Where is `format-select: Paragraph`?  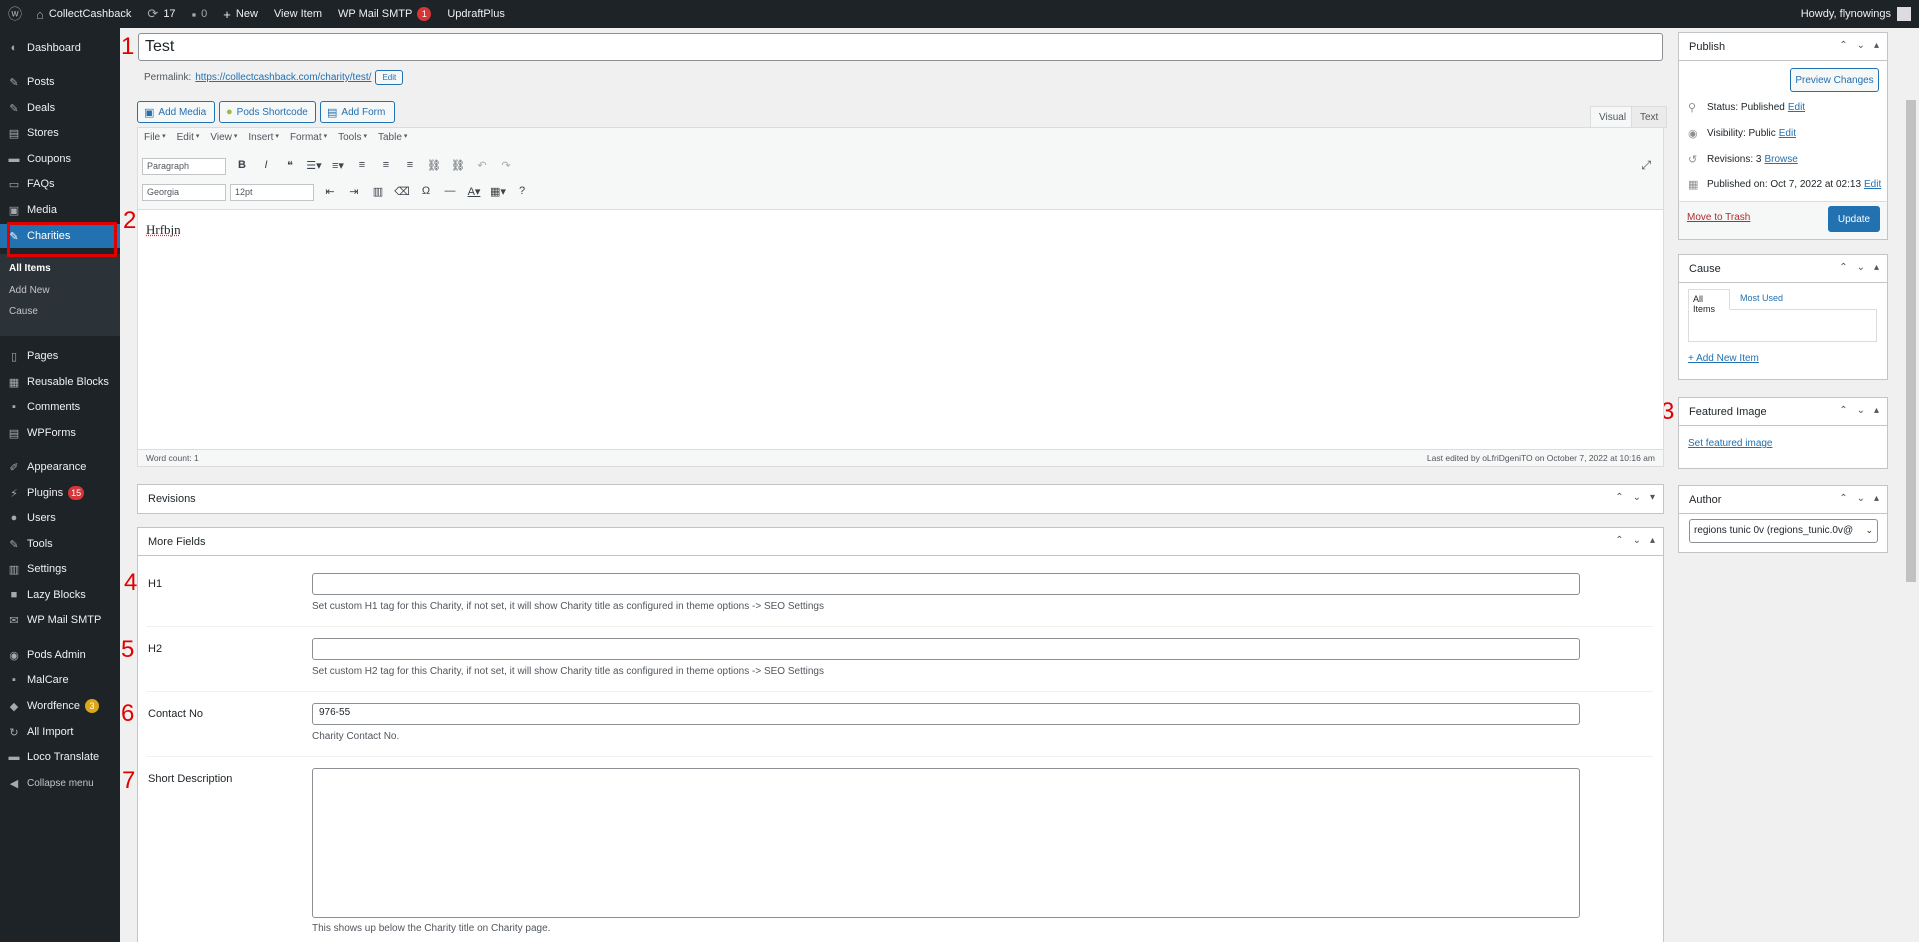
format-select: Paragraph is located at coordinates (184, 166).